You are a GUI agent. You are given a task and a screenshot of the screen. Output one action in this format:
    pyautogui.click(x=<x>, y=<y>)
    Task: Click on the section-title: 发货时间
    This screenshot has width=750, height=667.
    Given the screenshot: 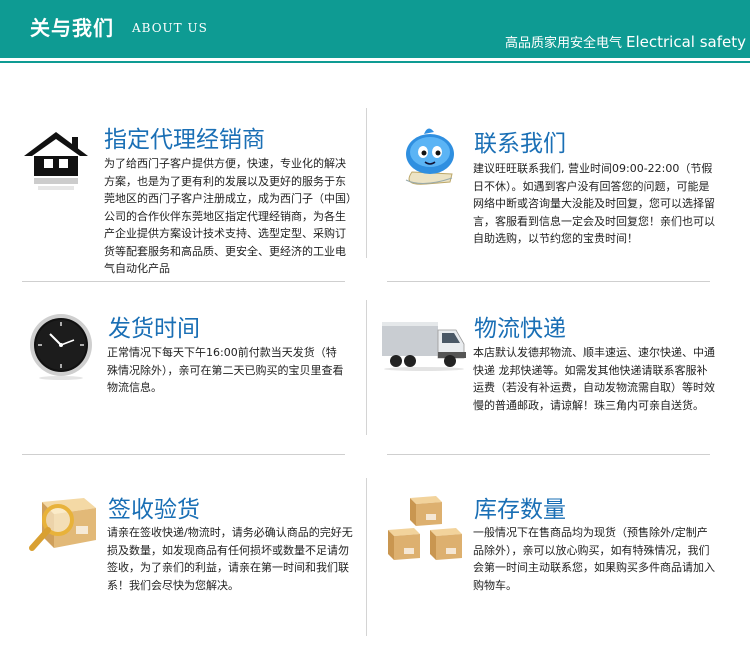 What is the action you would take?
    pyautogui.click(x=154, y=329)
    